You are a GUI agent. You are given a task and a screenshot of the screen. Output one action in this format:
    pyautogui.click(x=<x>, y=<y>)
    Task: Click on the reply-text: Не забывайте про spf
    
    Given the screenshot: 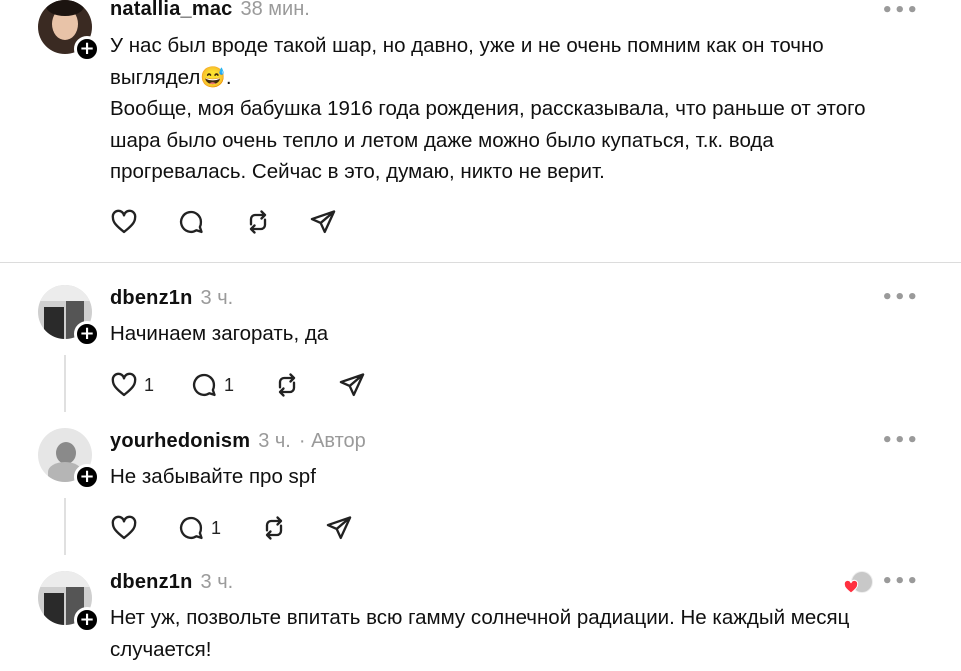 What is the action you would take?
    pyautogui.click(x=213, y=476)
    